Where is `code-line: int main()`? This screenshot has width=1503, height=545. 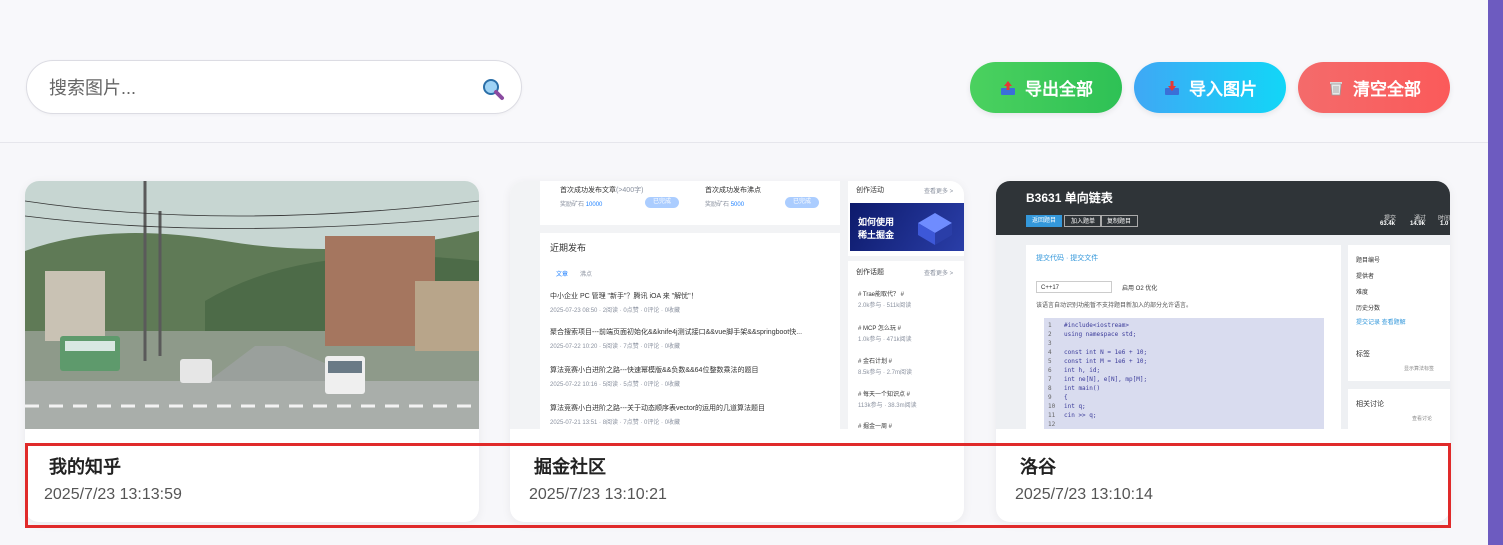
code-line: int main() is located at coordinates (1082, 388).